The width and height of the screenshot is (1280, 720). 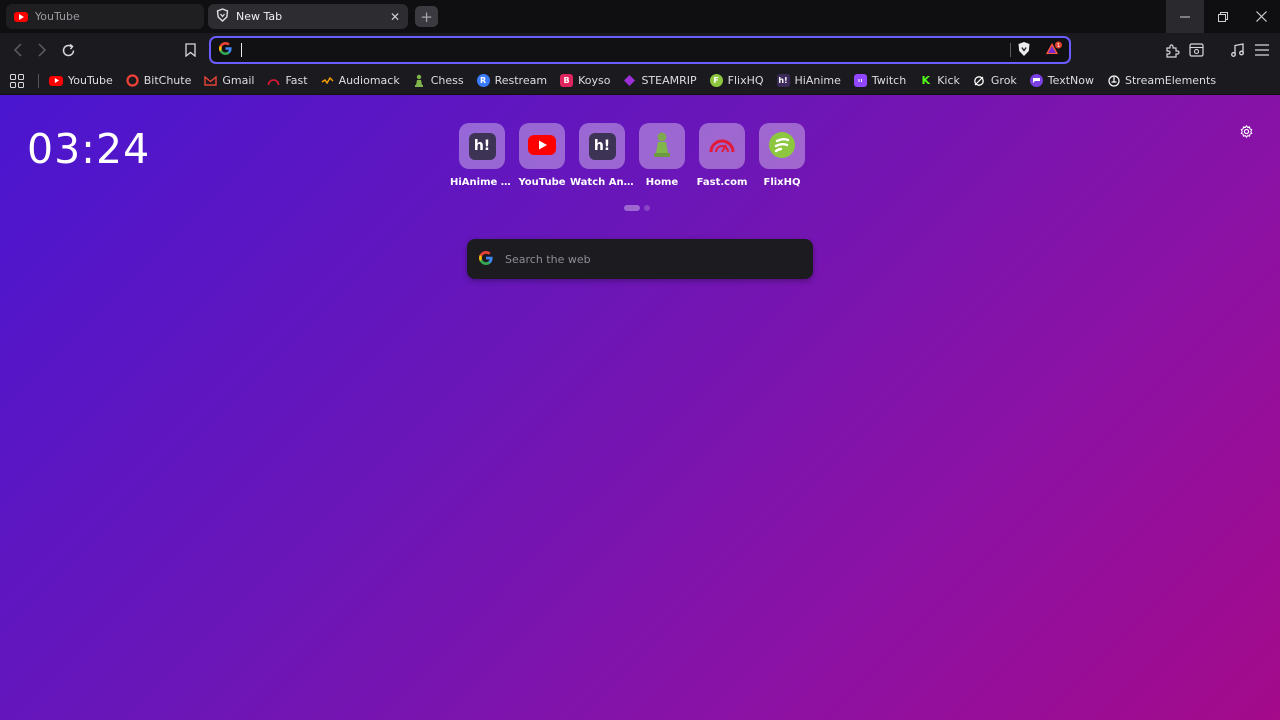 I want to click on bookmark-hianime: h! HiAnime, so click(x=808, y=80).